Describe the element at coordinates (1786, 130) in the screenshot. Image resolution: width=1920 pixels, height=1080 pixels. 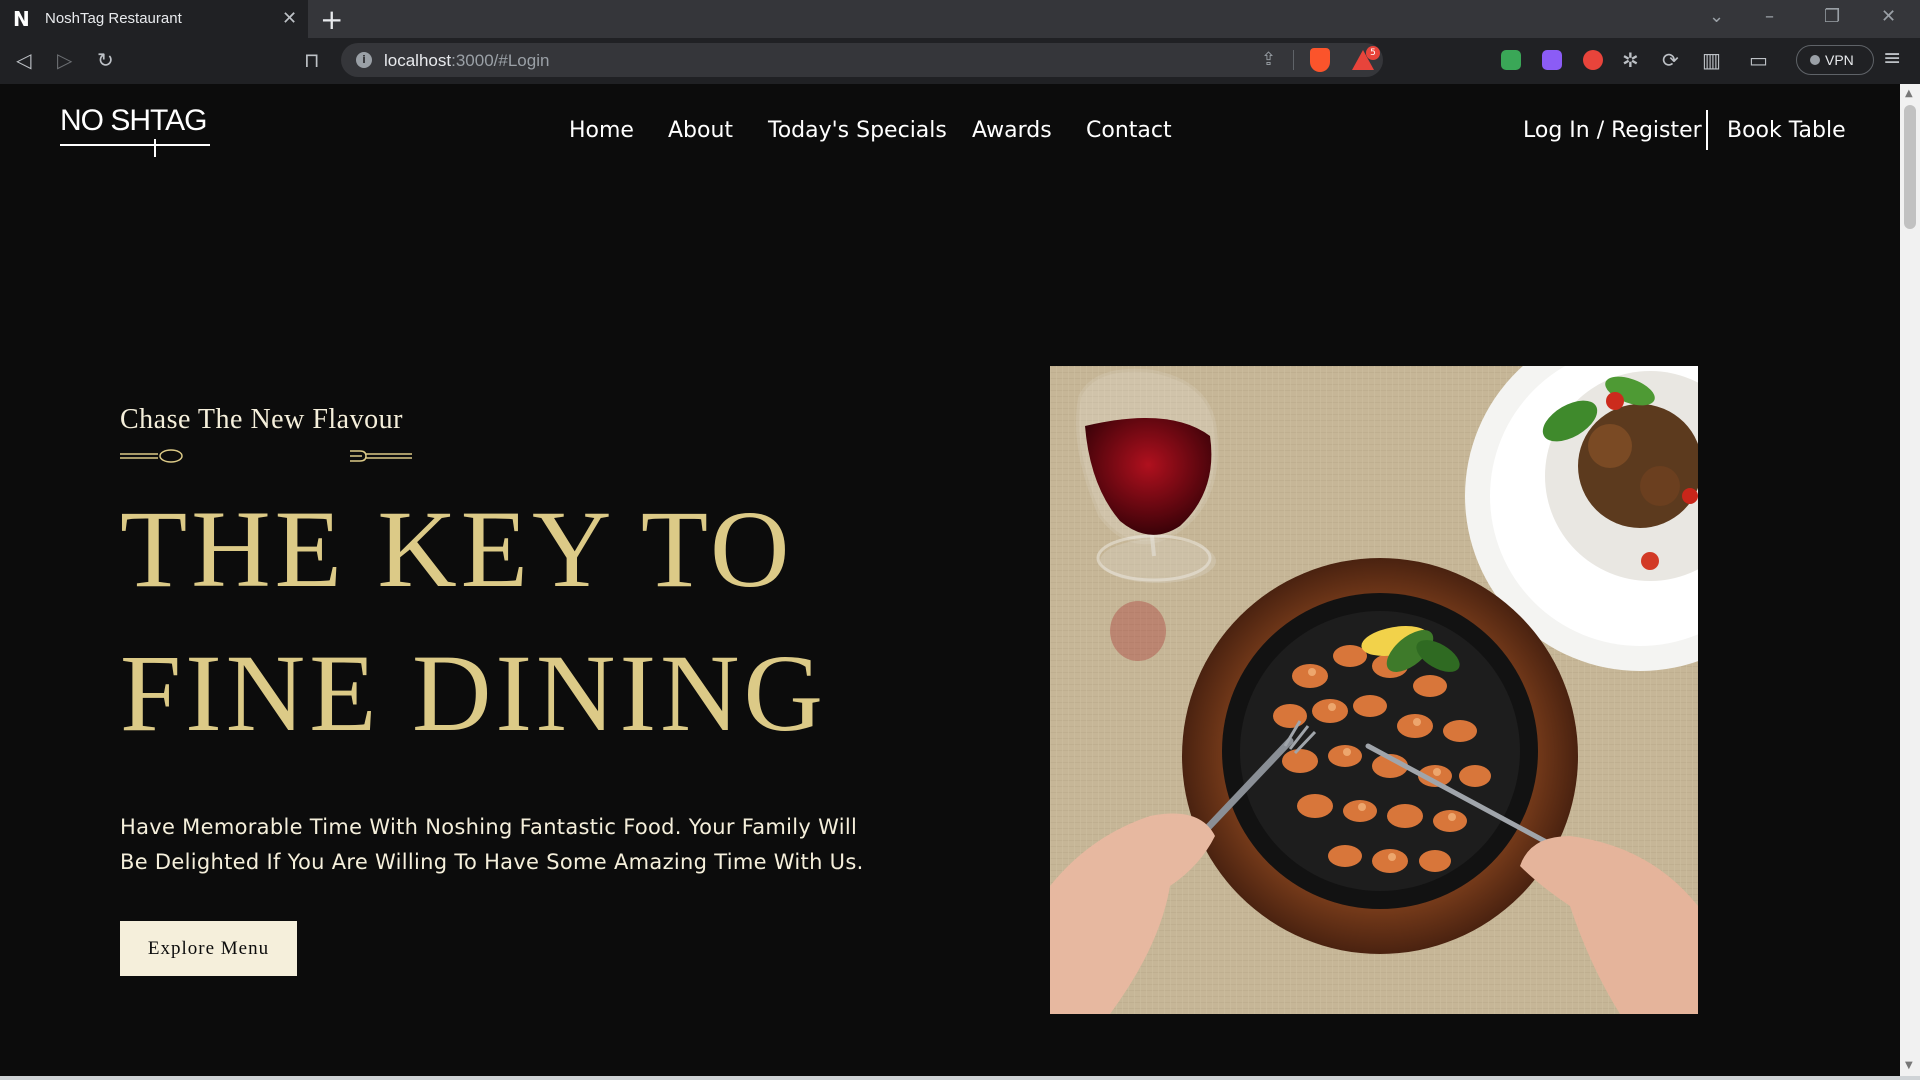
I see `book-table-link: Book Table` at that location.